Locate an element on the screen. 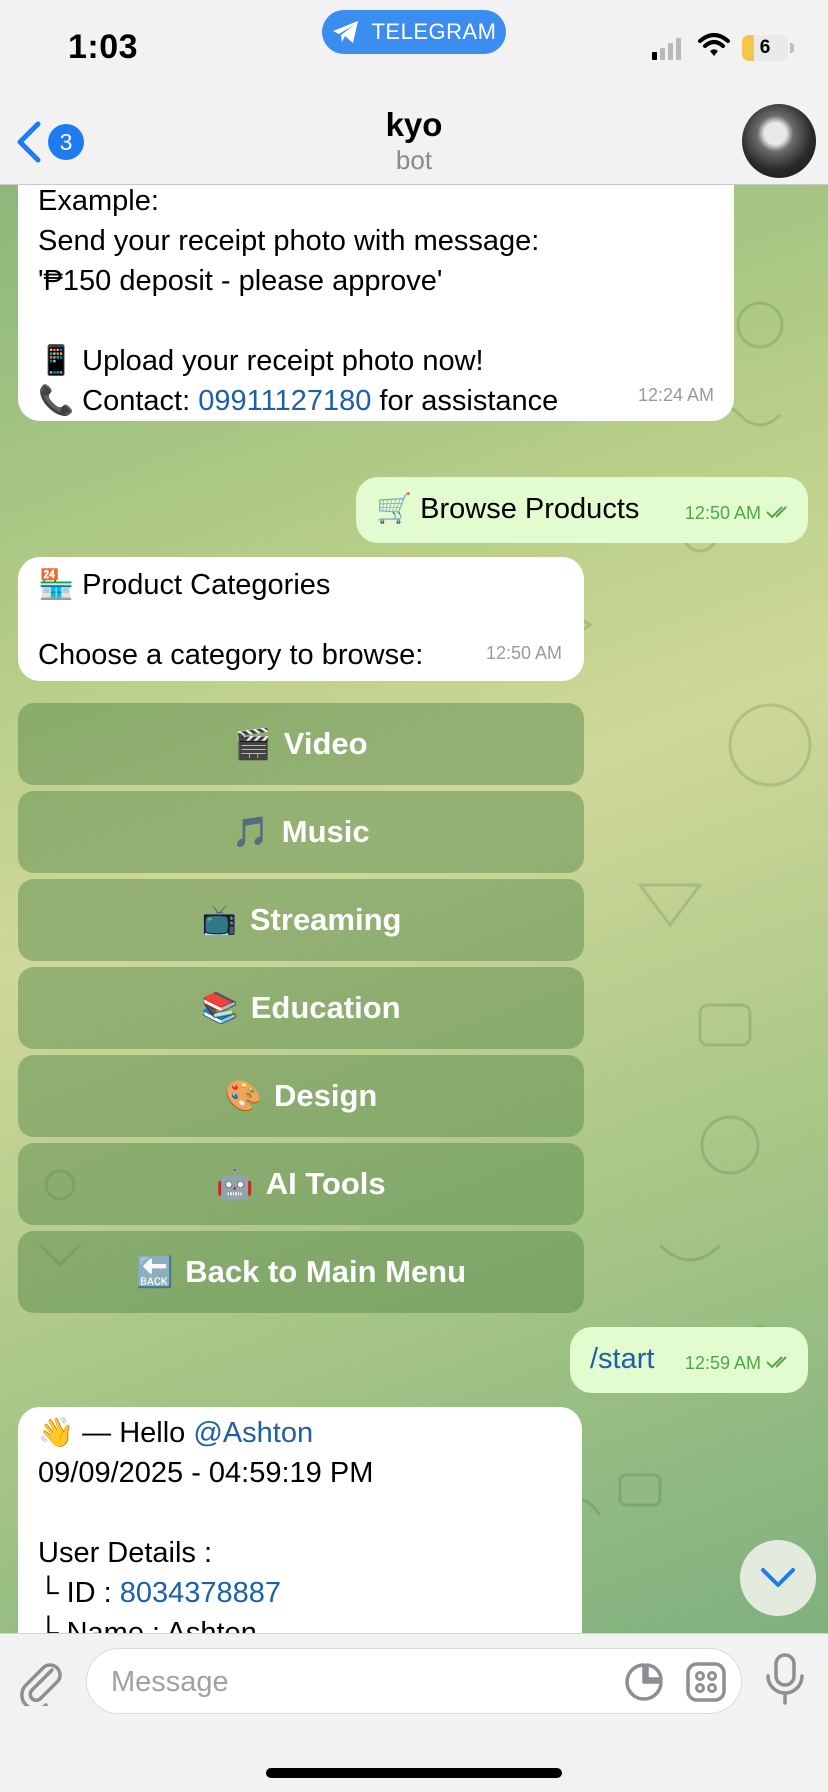 This screenshot has width=828, height=1792. phone-emoji: 📱 is located at coordinates (56, 361).